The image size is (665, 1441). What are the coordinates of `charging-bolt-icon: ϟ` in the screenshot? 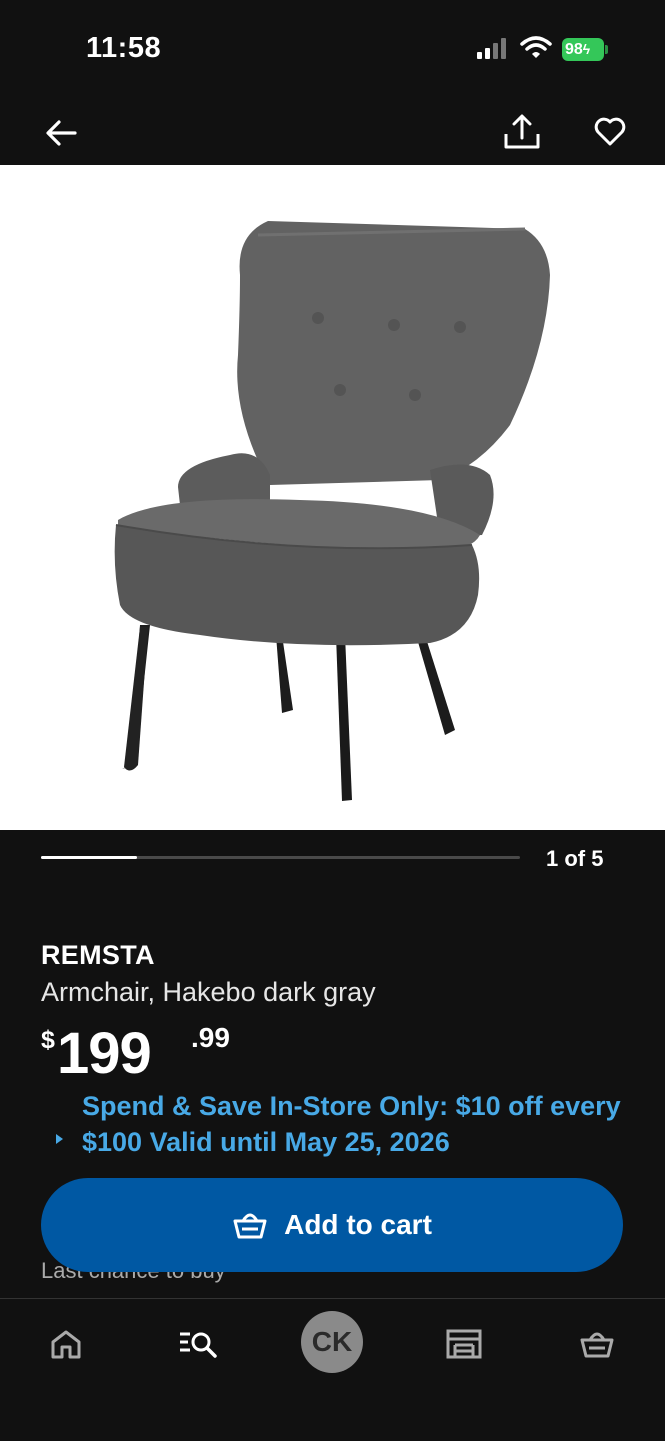 It's located at (586, 49).